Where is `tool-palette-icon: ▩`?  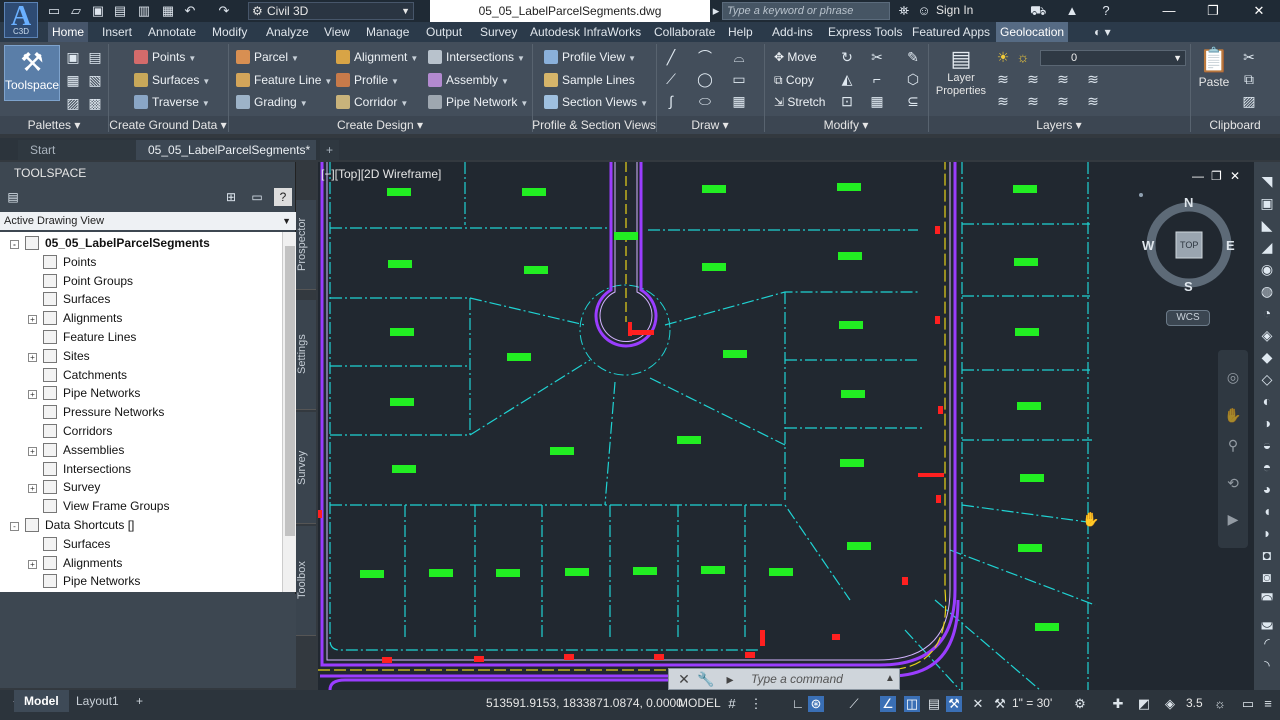 tool-palette-icon: ▩ is located at coordinates (95, 103).